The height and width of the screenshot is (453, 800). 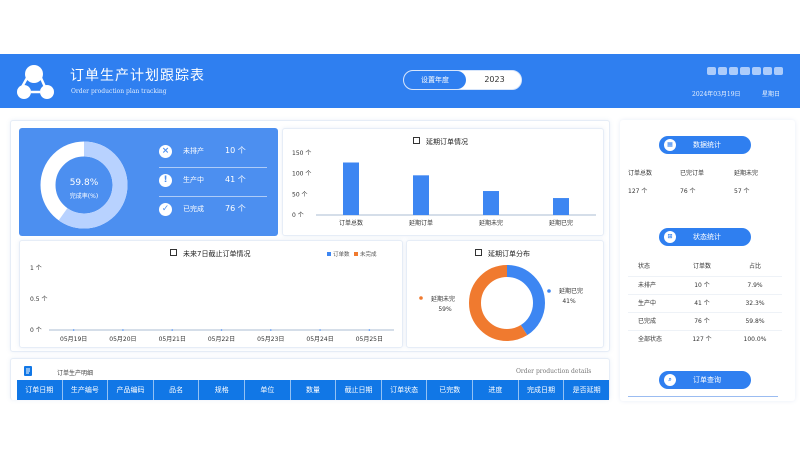 What do you see at coordinates (755, 339) in the screenshot?
I see `status-row-ratio: 100.0%` at bounding box center [755, 339].